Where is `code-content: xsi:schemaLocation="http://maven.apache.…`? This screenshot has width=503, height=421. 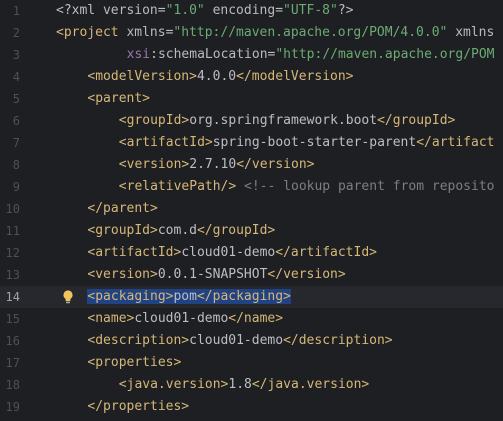
code-content: xsi:schemaLocation="http://maven.apache.… is located at coordinates (311, 55).